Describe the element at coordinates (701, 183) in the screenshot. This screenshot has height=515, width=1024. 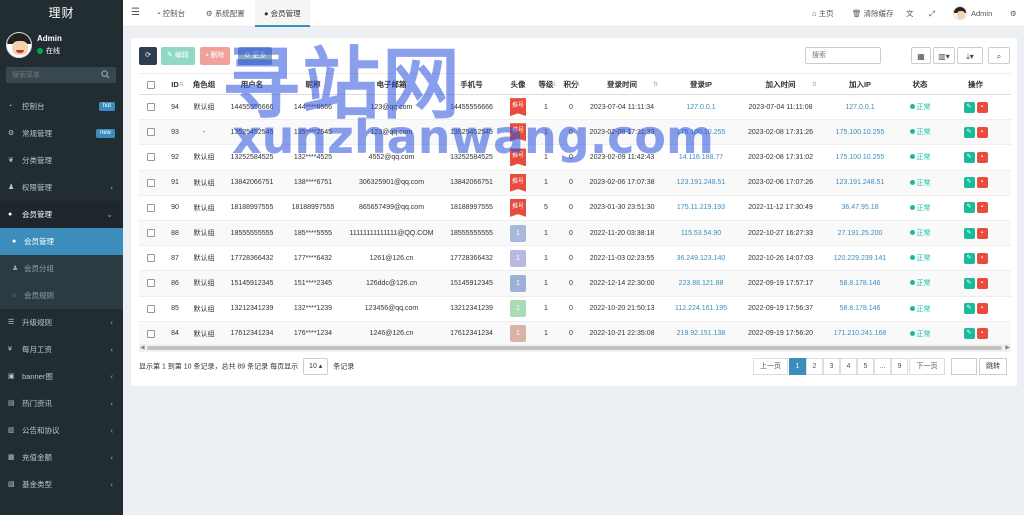
I see `cell-login-ip: 123.191.248.51` at that location.